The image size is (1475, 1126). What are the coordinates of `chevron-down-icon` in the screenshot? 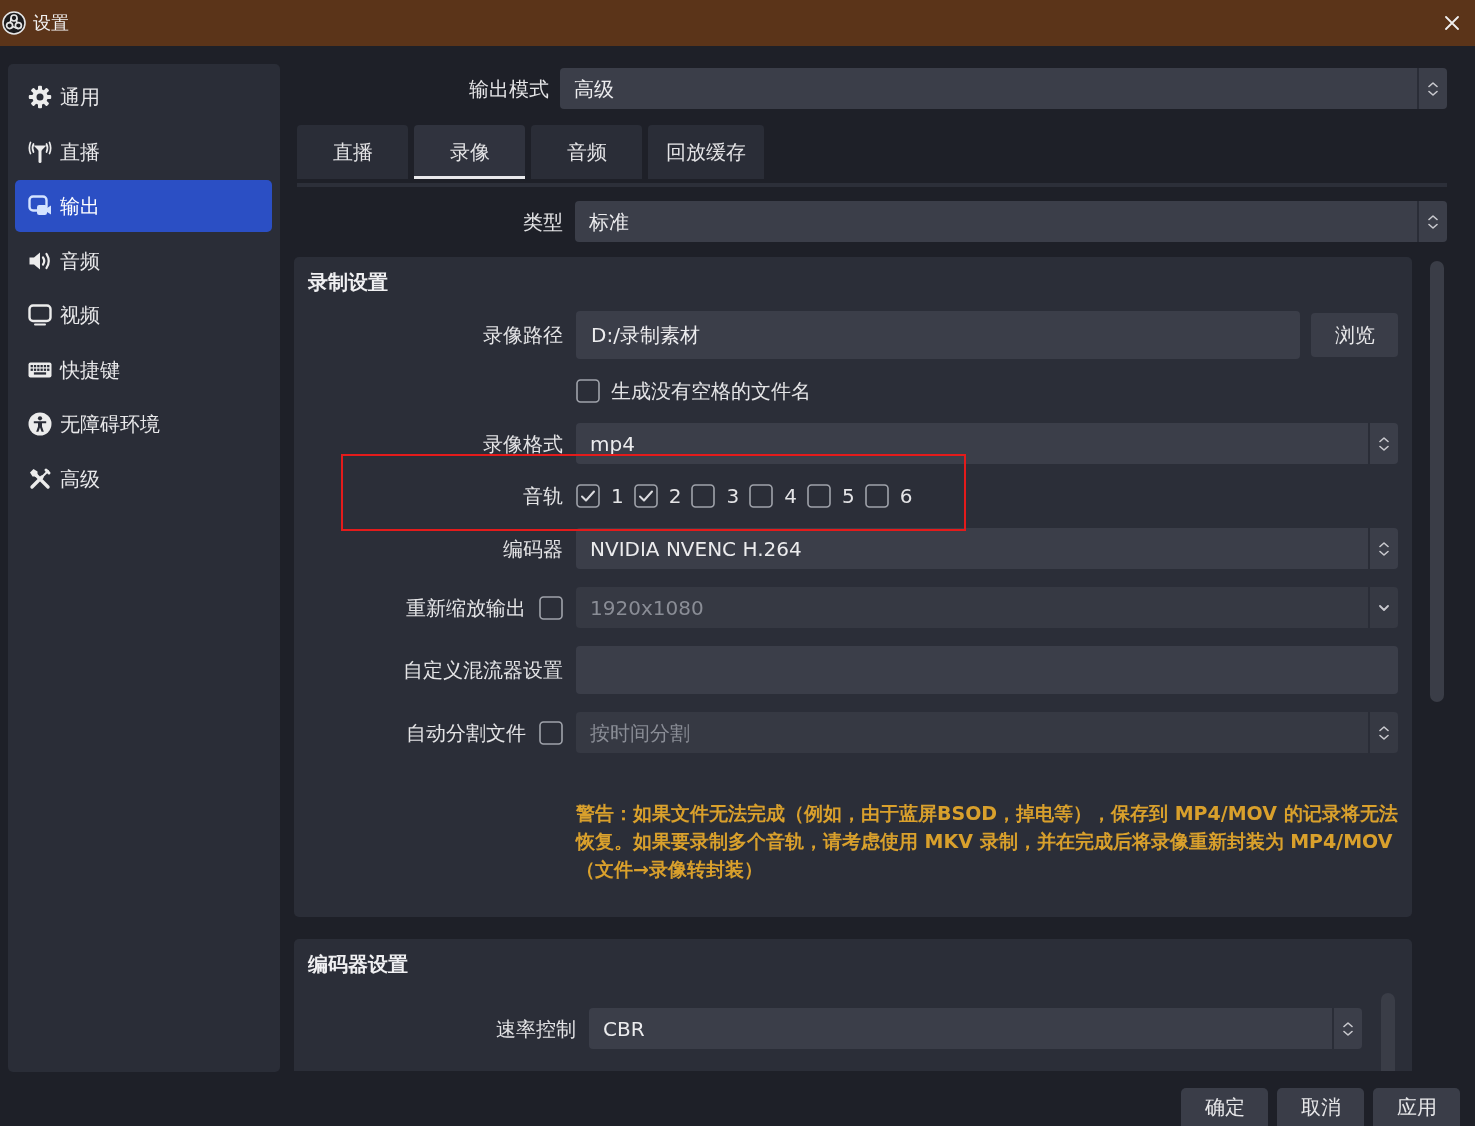 It's located at (1384, 607).